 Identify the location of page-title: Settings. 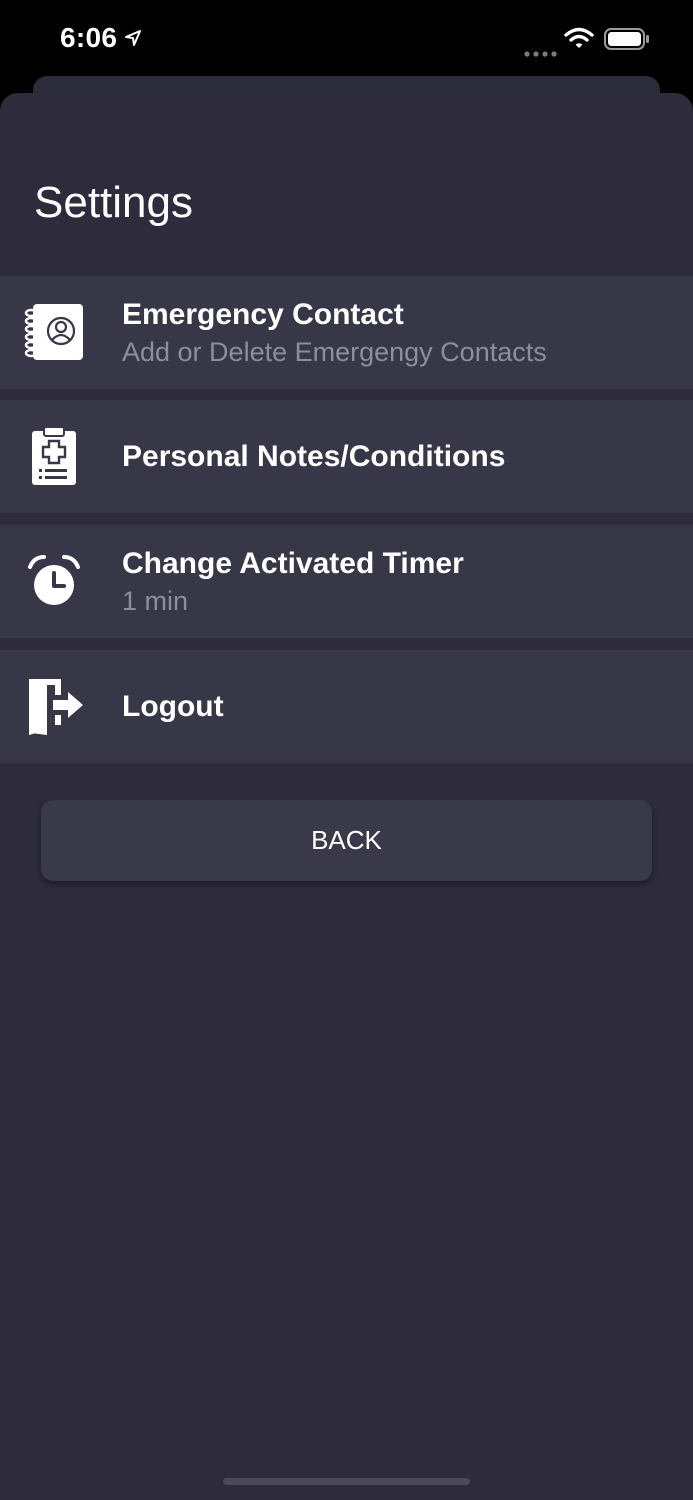
(113, 202).